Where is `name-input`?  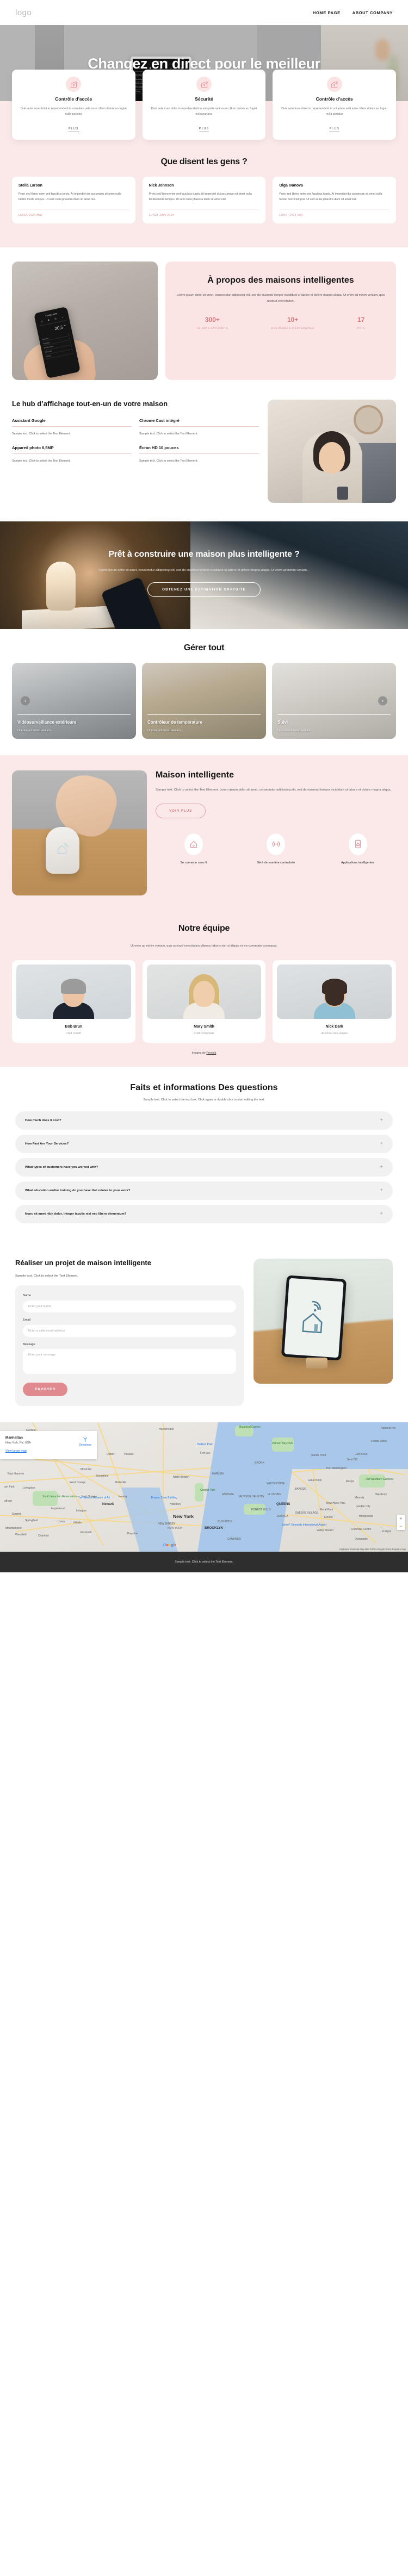
name-input is located at coordinates (129, 1306).